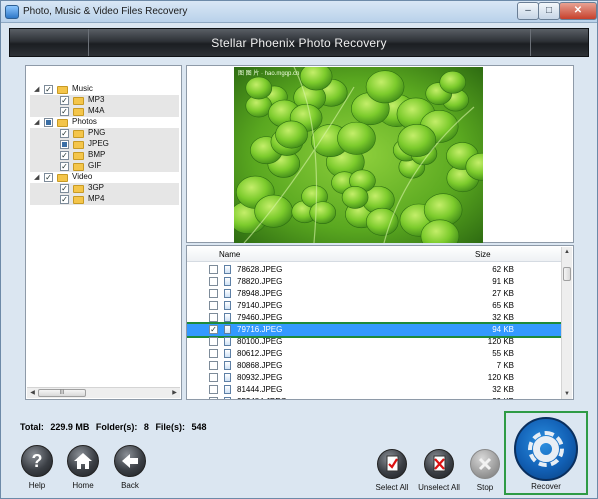 The height and width of the screenshot is (499, 598). I want to click on clover-preview-image: 图 图 片 · hao.mgqp.cn, so click(358, 155).